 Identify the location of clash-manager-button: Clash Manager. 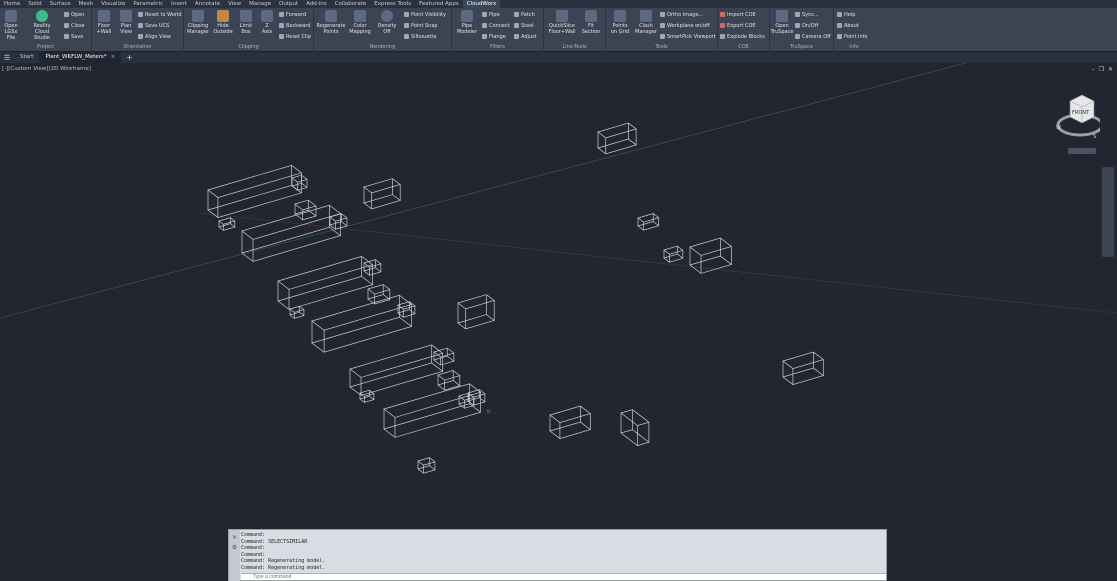
(646, 26).